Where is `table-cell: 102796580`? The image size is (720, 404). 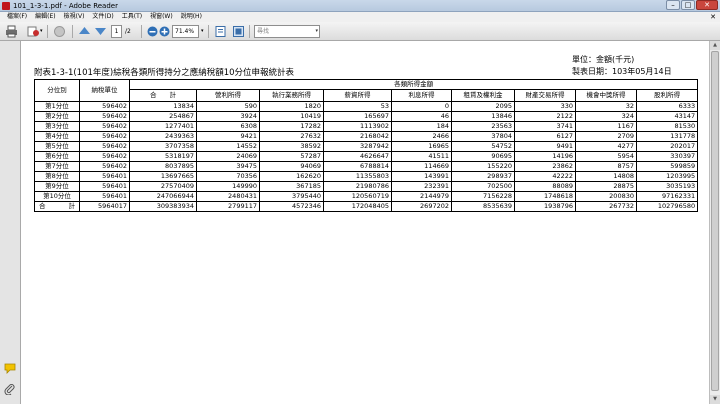
table-cell: 102796580 is located at coordinates (667, 206).